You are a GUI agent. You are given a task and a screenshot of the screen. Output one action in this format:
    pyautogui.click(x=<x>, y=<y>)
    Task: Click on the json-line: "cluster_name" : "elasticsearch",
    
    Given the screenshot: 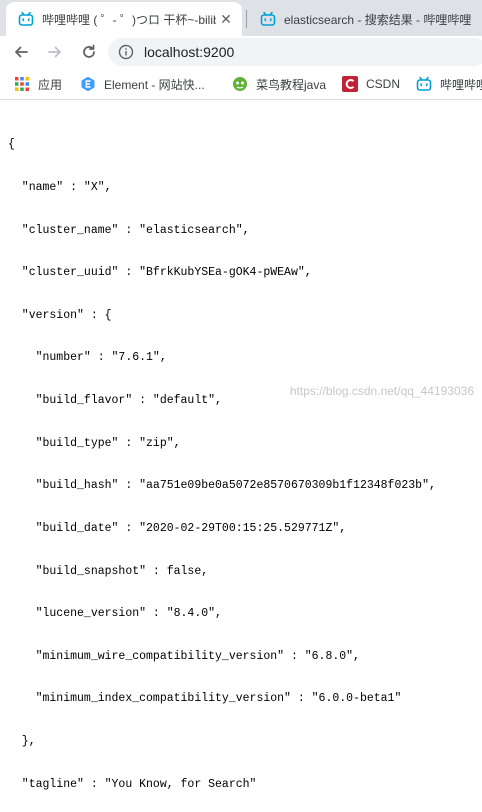 What is the action you would take?
    pyautogui.click(x=129, y=230)
    